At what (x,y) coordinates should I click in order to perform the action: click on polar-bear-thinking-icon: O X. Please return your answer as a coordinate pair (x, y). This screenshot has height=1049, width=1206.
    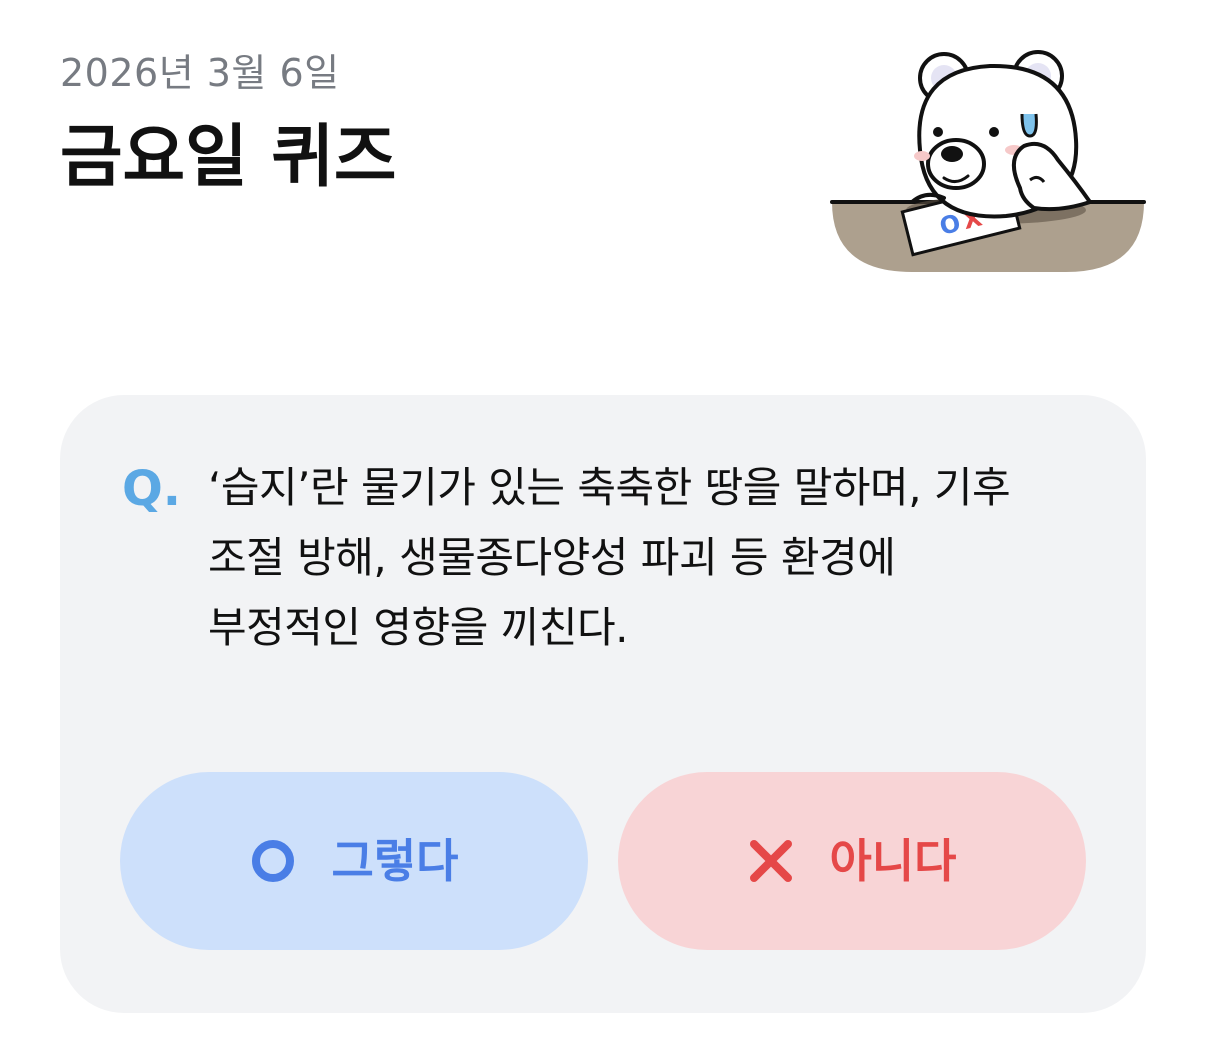
    Looking at the image, I should click on (989, 160).